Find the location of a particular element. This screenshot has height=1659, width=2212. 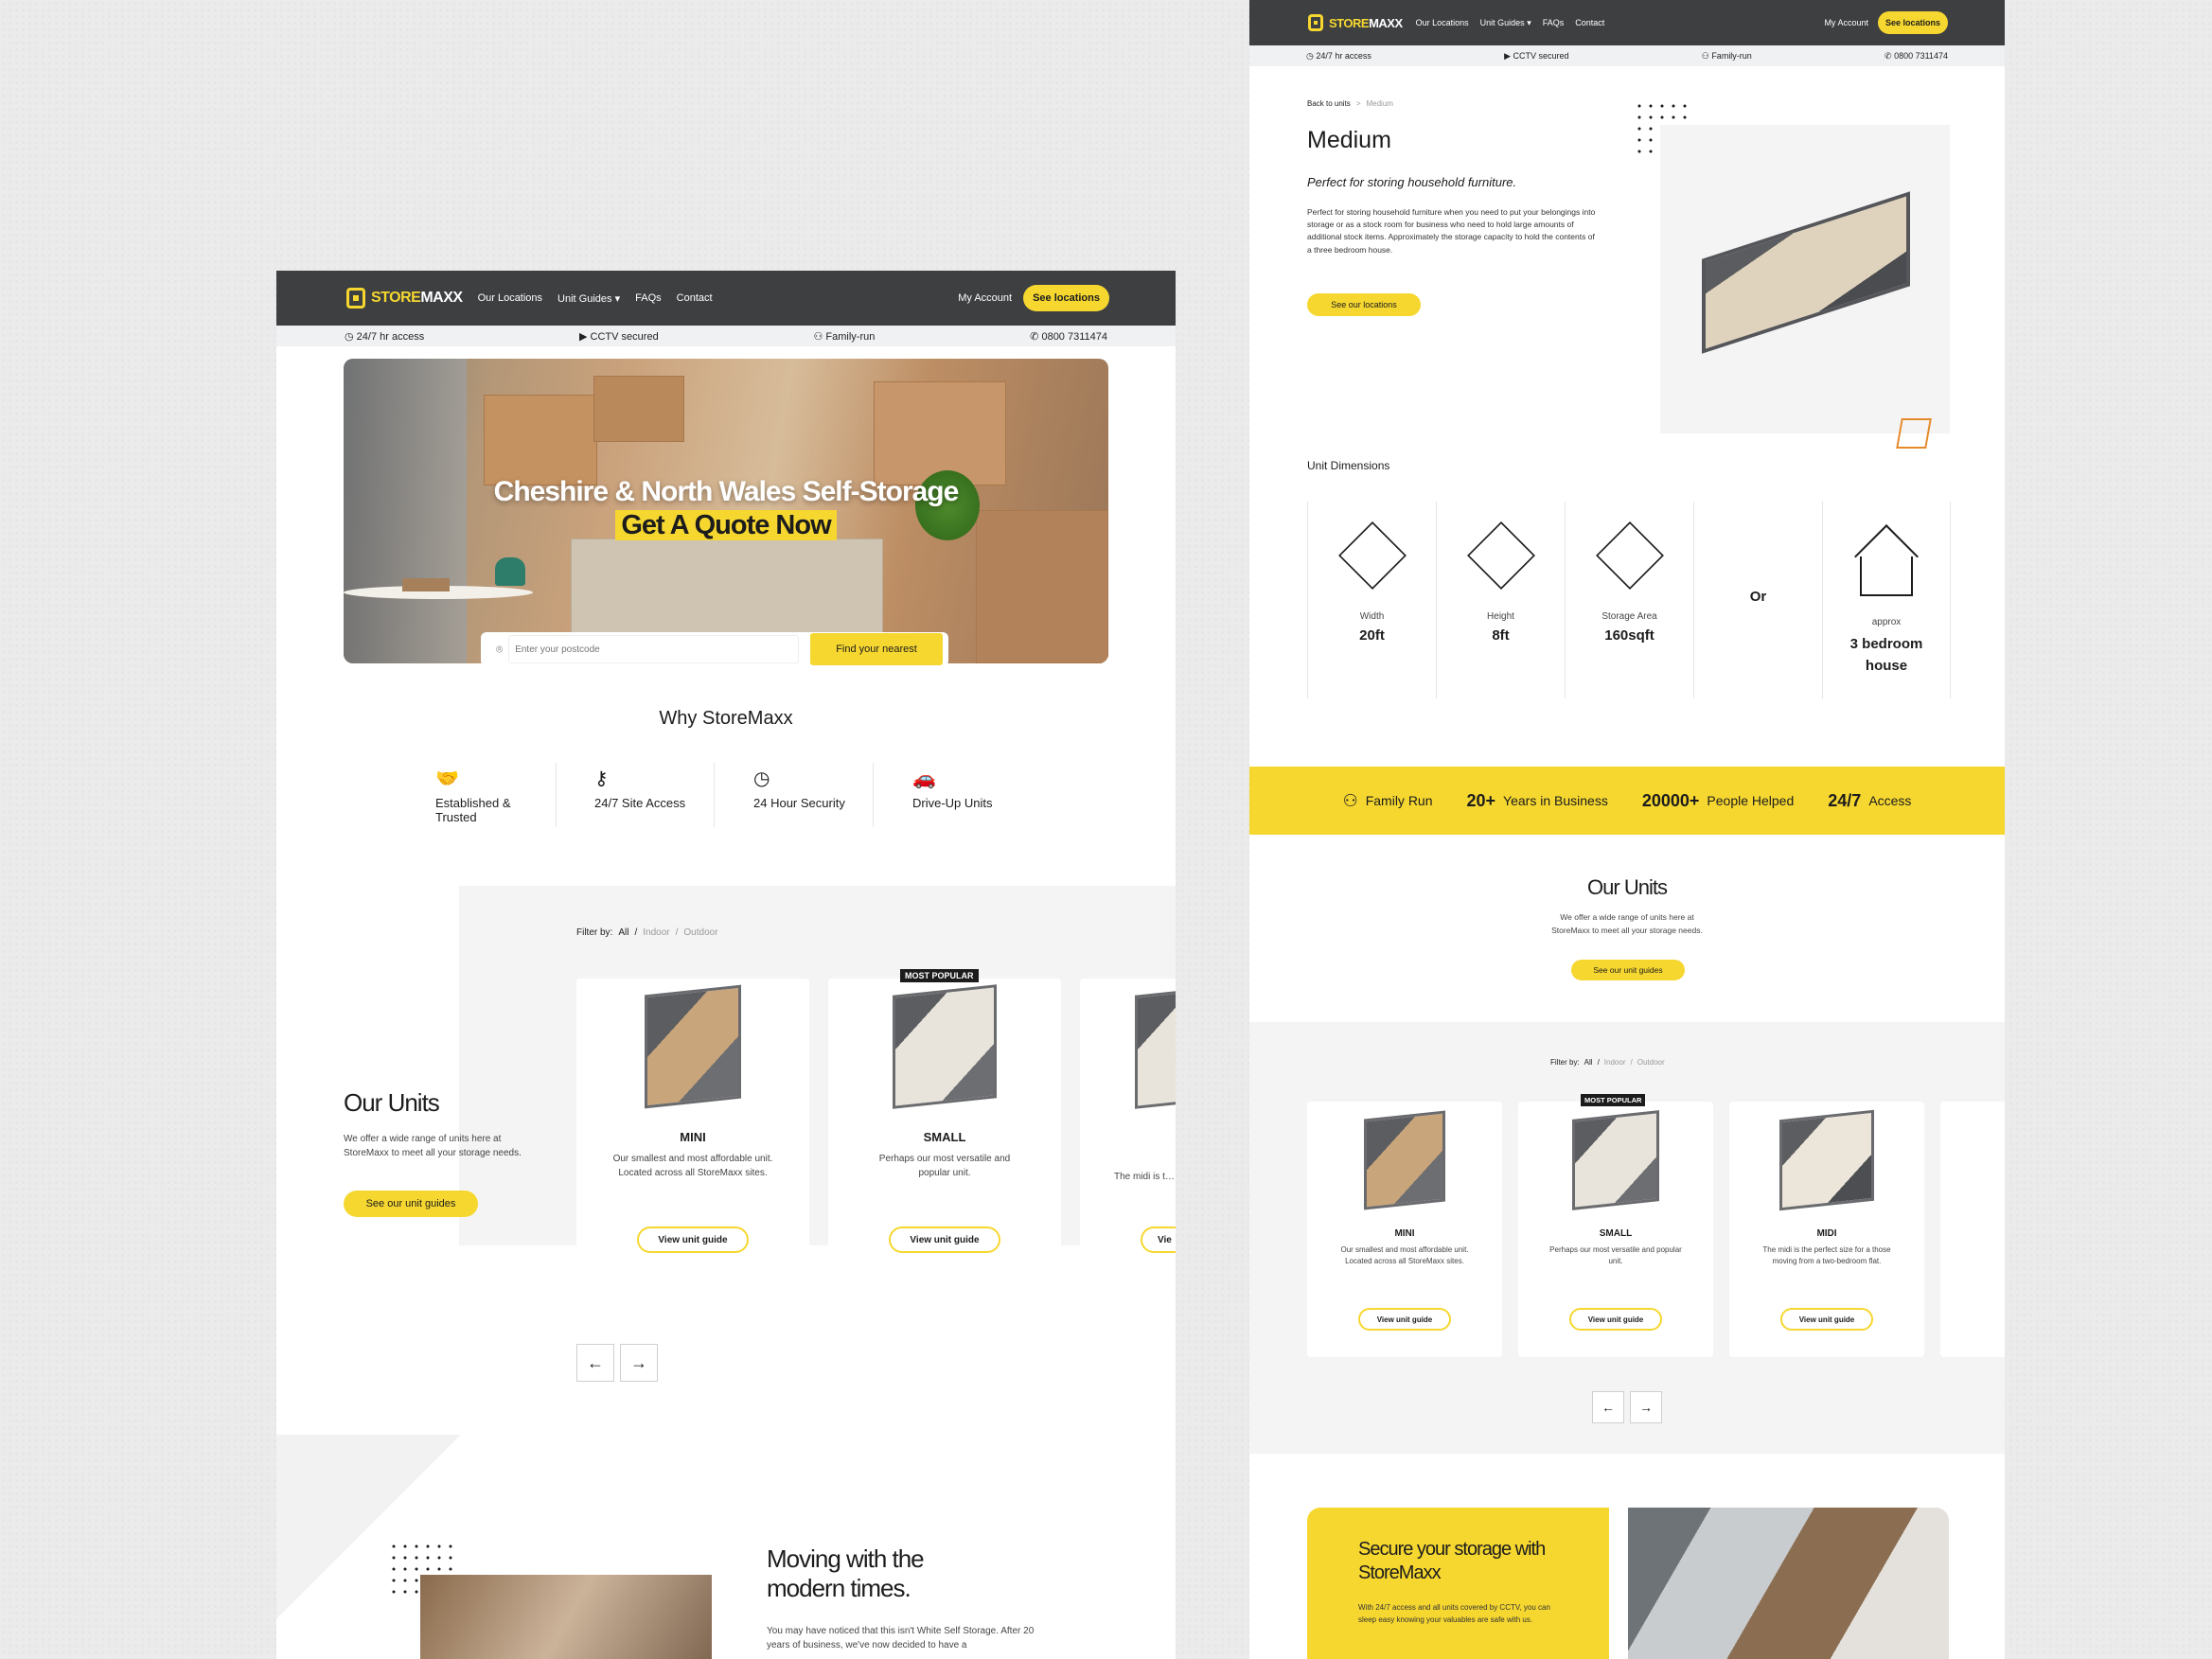

logo-icon is located at coordinates (355, 298).